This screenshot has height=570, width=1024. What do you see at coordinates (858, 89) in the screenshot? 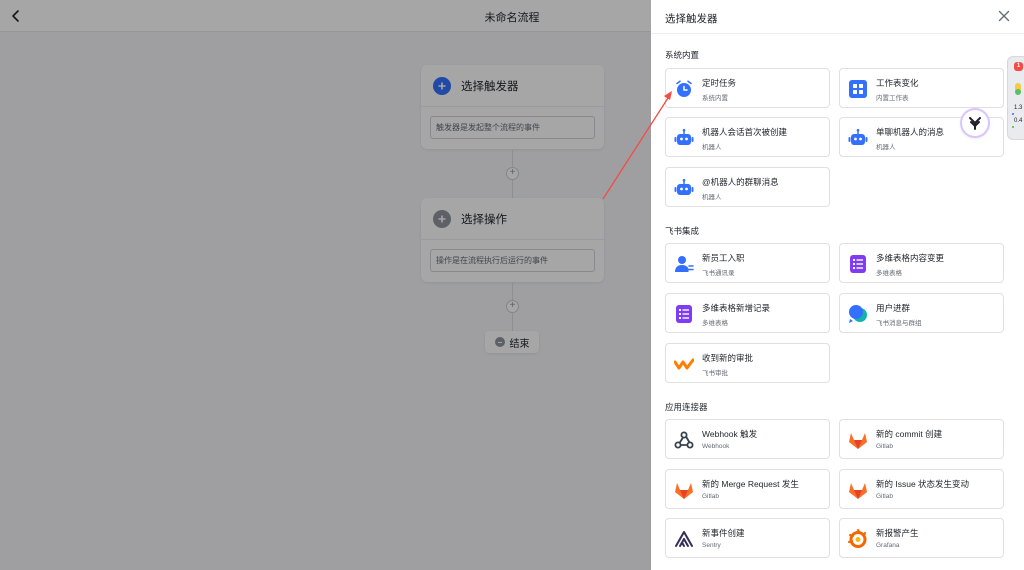
I see `grid-icon` at bounding box center [858, 89].